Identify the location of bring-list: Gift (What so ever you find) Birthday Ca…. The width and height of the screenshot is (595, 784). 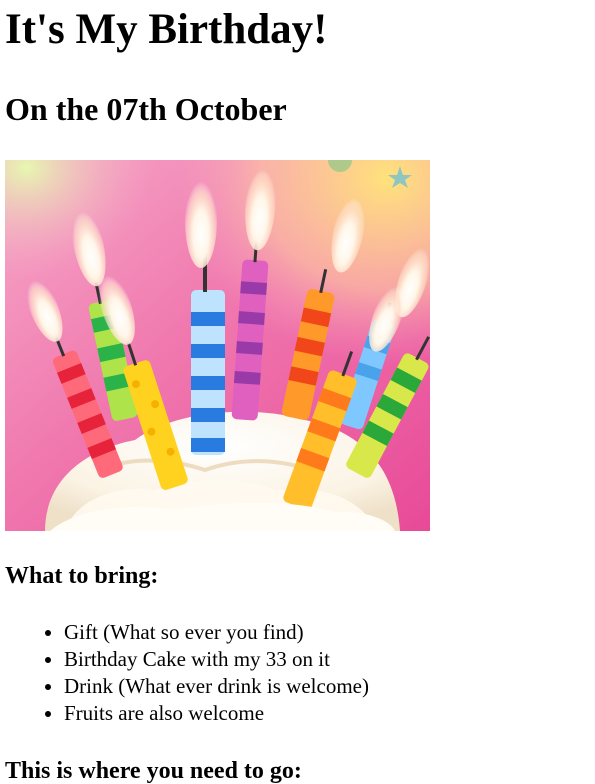
(184, 673).